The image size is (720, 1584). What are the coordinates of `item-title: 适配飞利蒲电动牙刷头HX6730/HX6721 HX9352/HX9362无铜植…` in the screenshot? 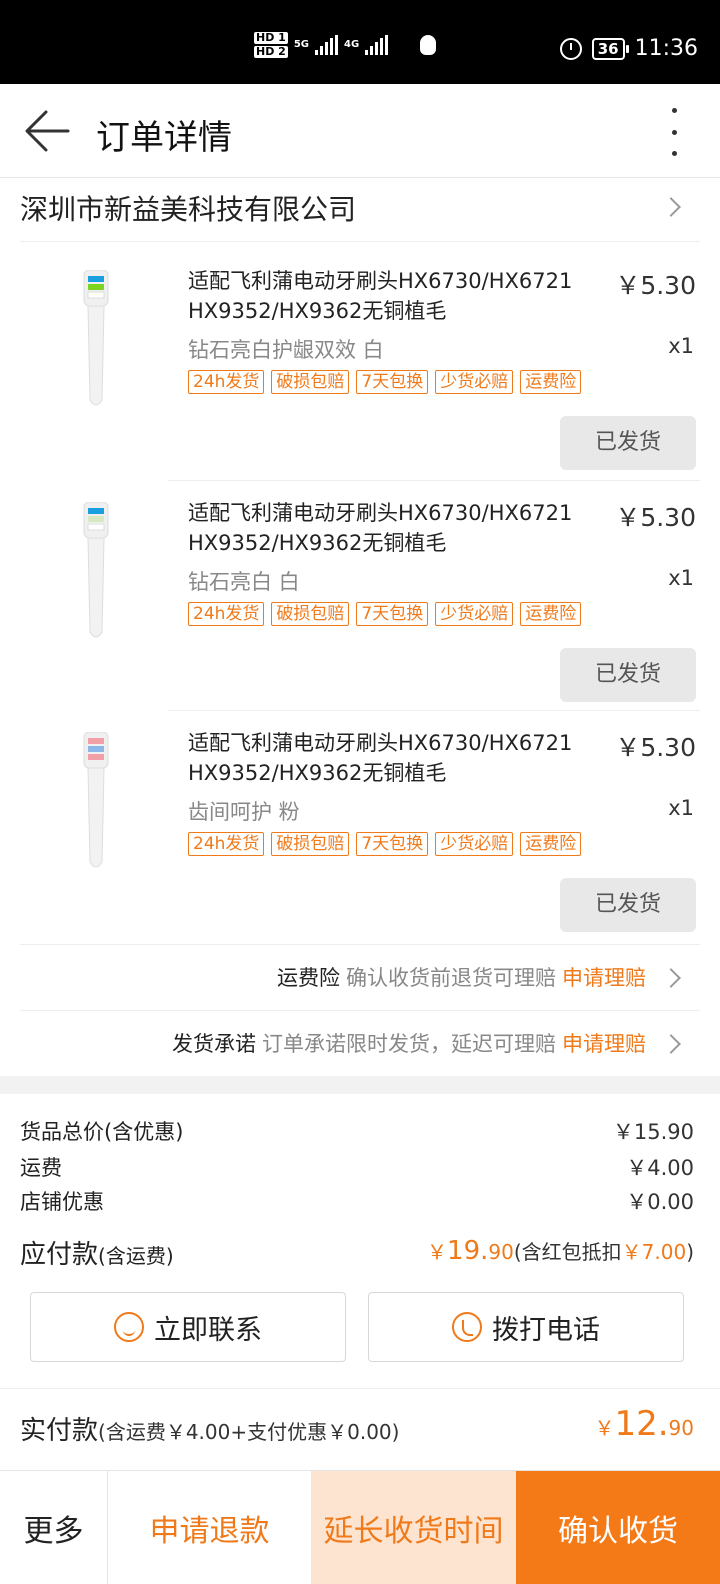 It's located at (380, 528).